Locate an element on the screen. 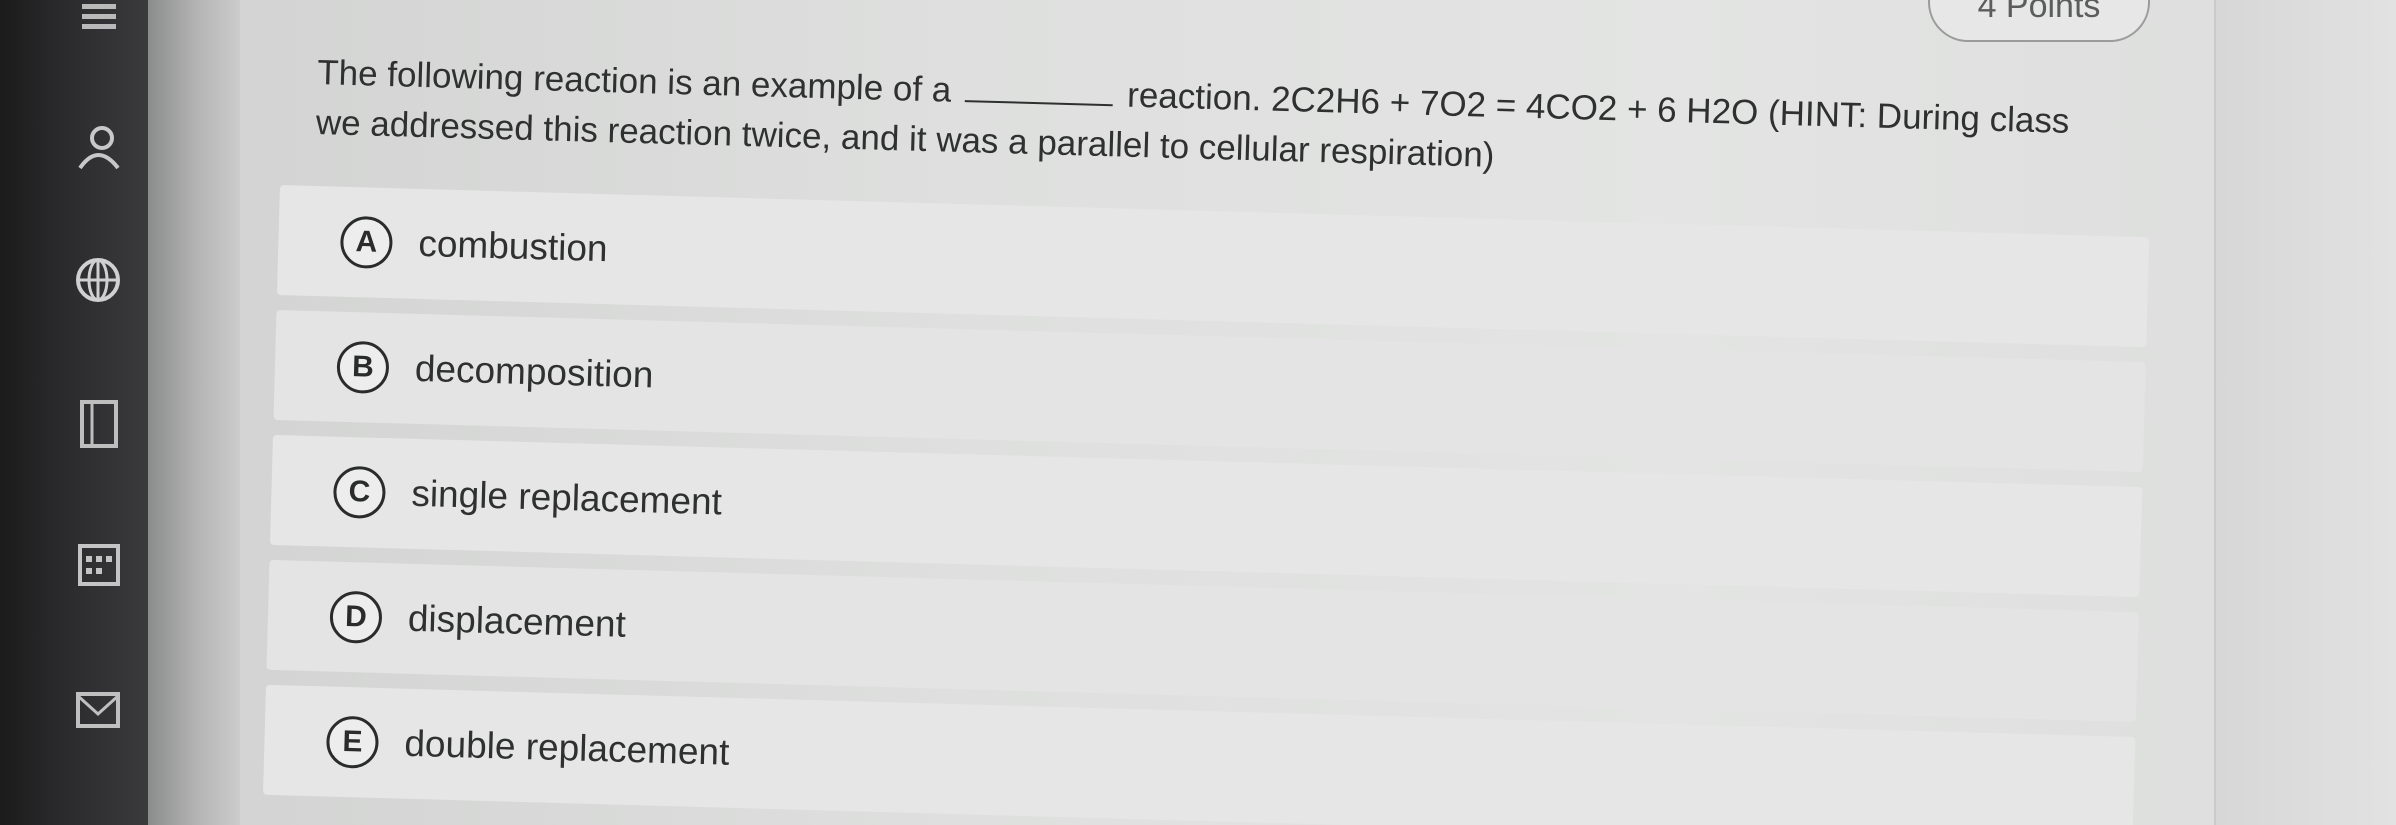  option-label: combustion is located at coordinates (513, 246).